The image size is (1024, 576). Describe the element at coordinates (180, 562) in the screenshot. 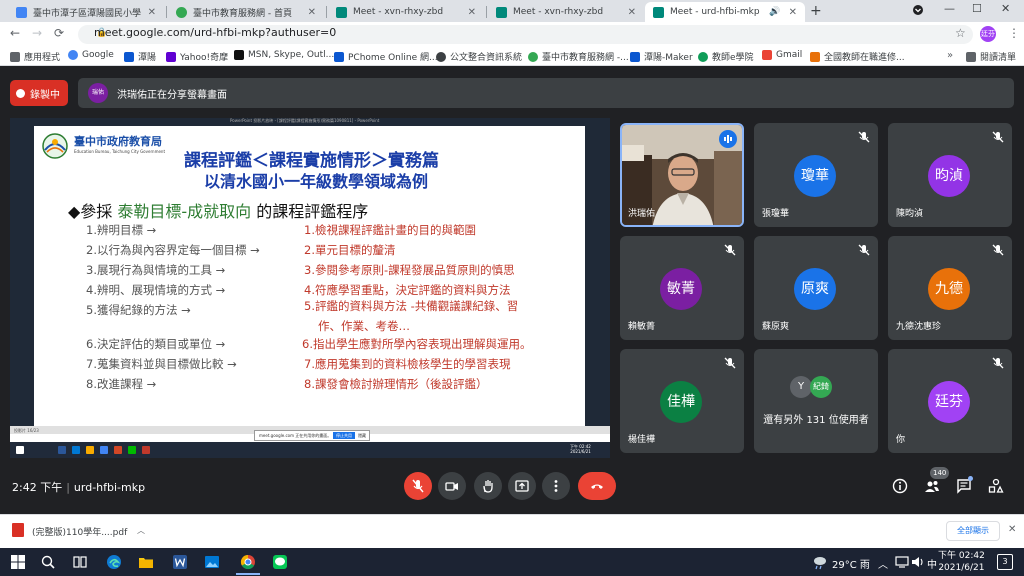

I see `word-icon` at that location.